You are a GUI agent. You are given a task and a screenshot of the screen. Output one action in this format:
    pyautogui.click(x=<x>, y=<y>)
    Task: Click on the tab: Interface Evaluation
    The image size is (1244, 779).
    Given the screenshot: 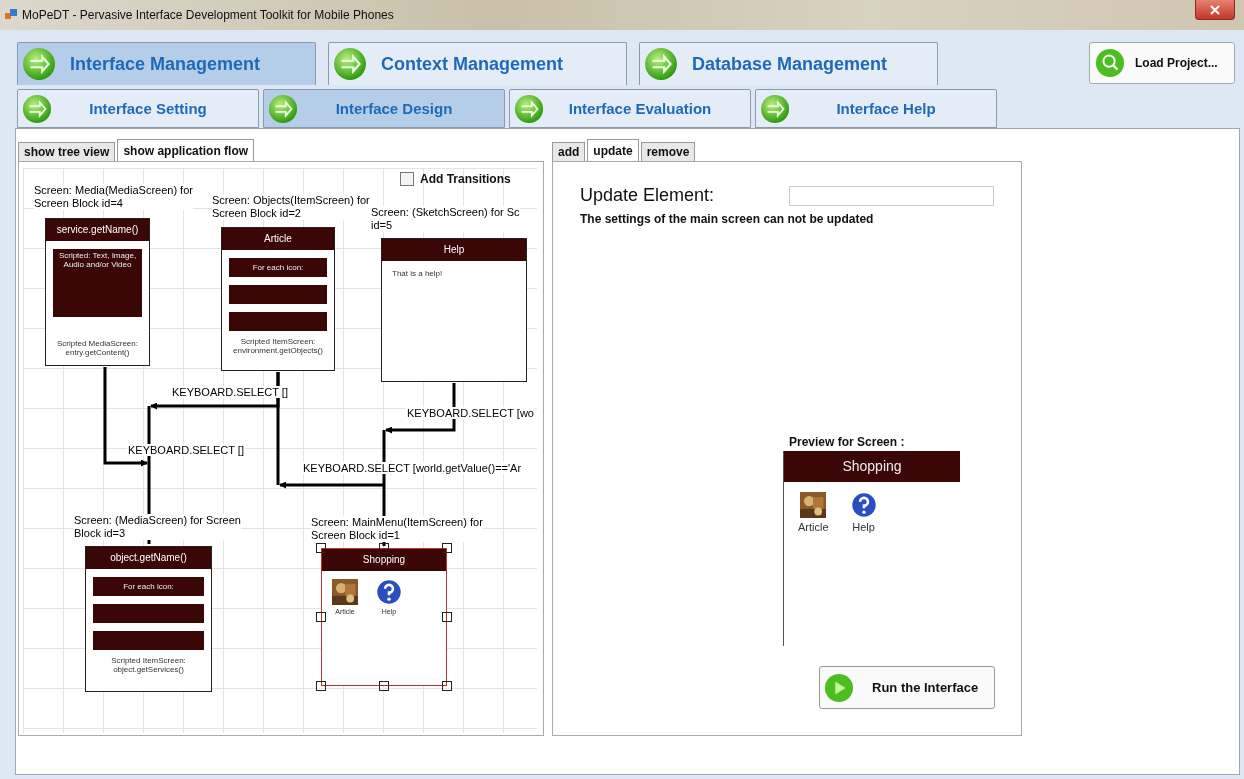 What is the action you would take?
    pyautogui.click(x=630, y=108)
    